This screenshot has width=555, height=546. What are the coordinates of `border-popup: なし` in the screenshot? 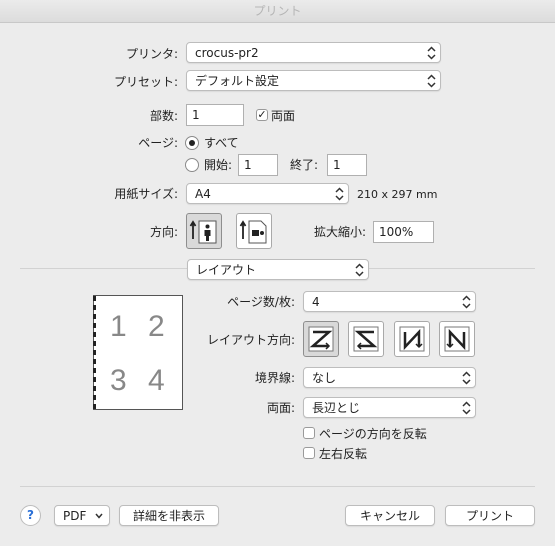 It's located at (389, 377).